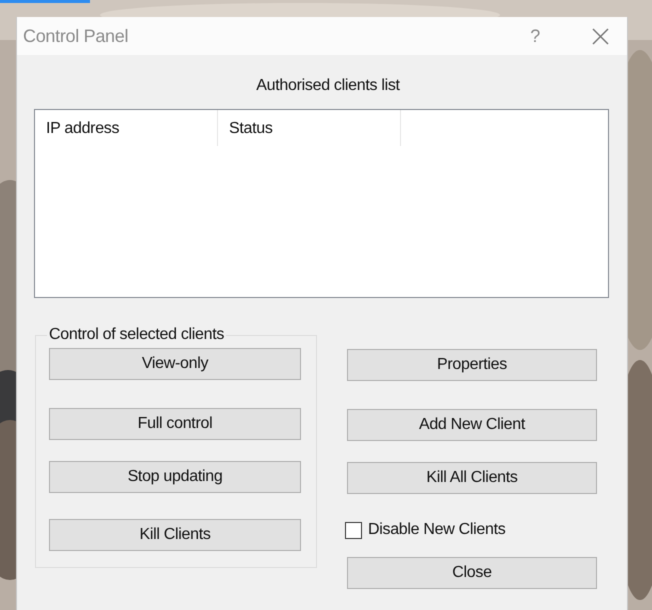 This screenshot has width=652, height=610. What do you see at coordinates (175, 477) in the screenshot?
I see `action-button: Stop updating` at bounding box center [175, 477].